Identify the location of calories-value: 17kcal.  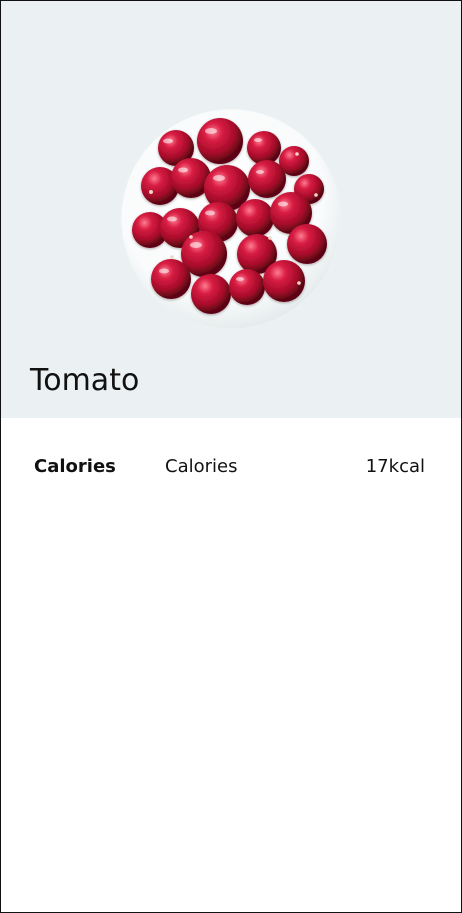
(395, 466).